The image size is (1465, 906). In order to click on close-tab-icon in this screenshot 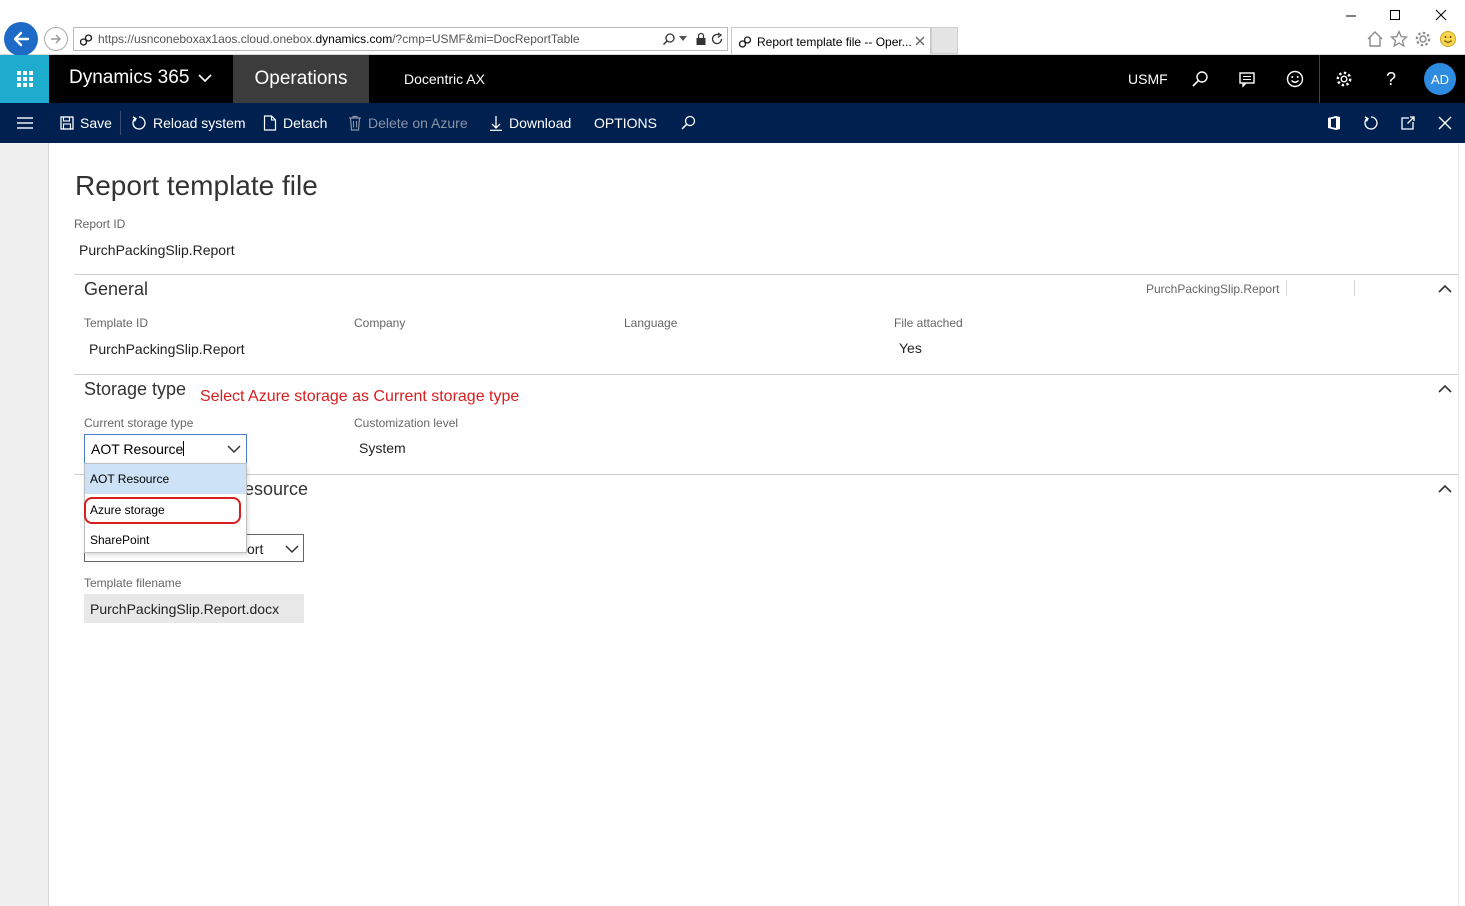, I will do `click(920, 41)`.